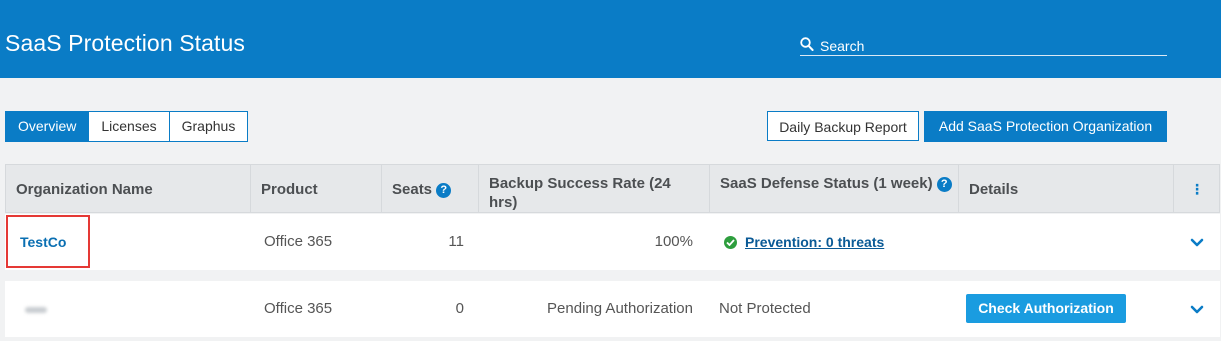  What do you see at coordinates (814, 242) in the screenshot?
I see `prevention-threats-link: Prevention: 0 threats` at bounding box center [814, 242].